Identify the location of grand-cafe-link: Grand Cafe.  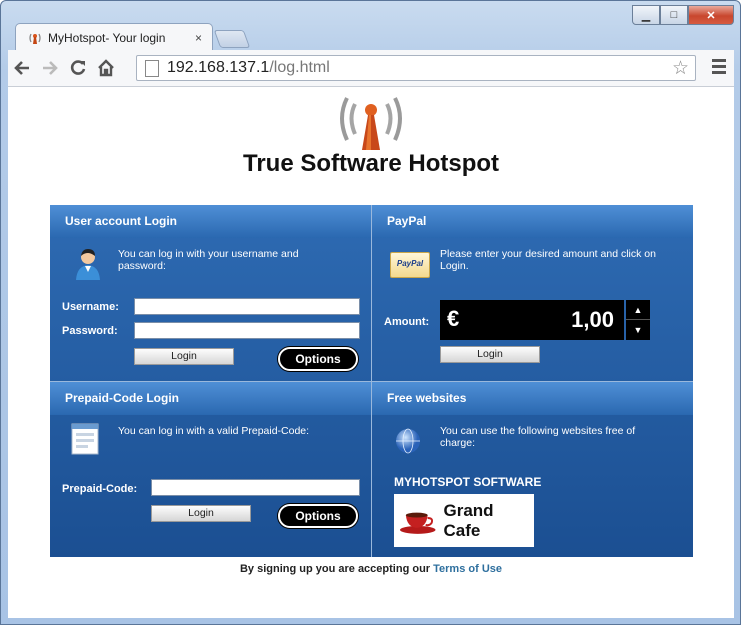
(464, 520).